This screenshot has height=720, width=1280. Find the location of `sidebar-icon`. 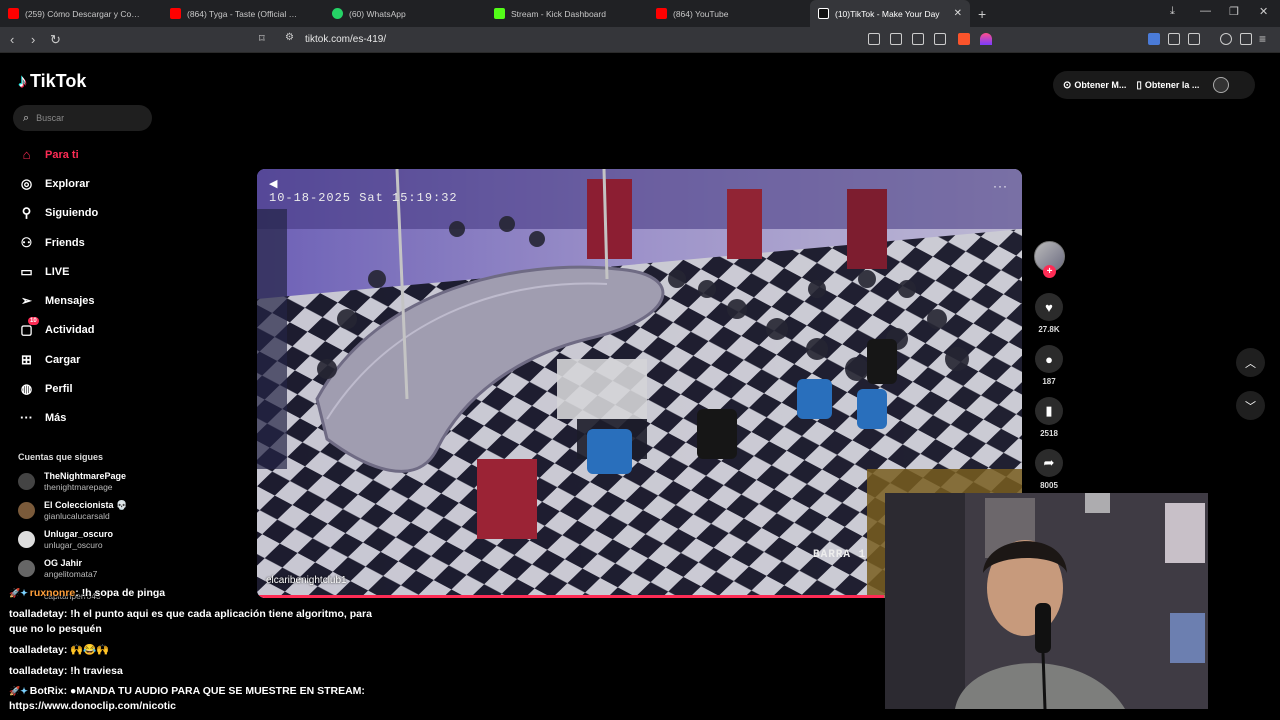

sidebar-icon is located at coordinates (1194, 39).